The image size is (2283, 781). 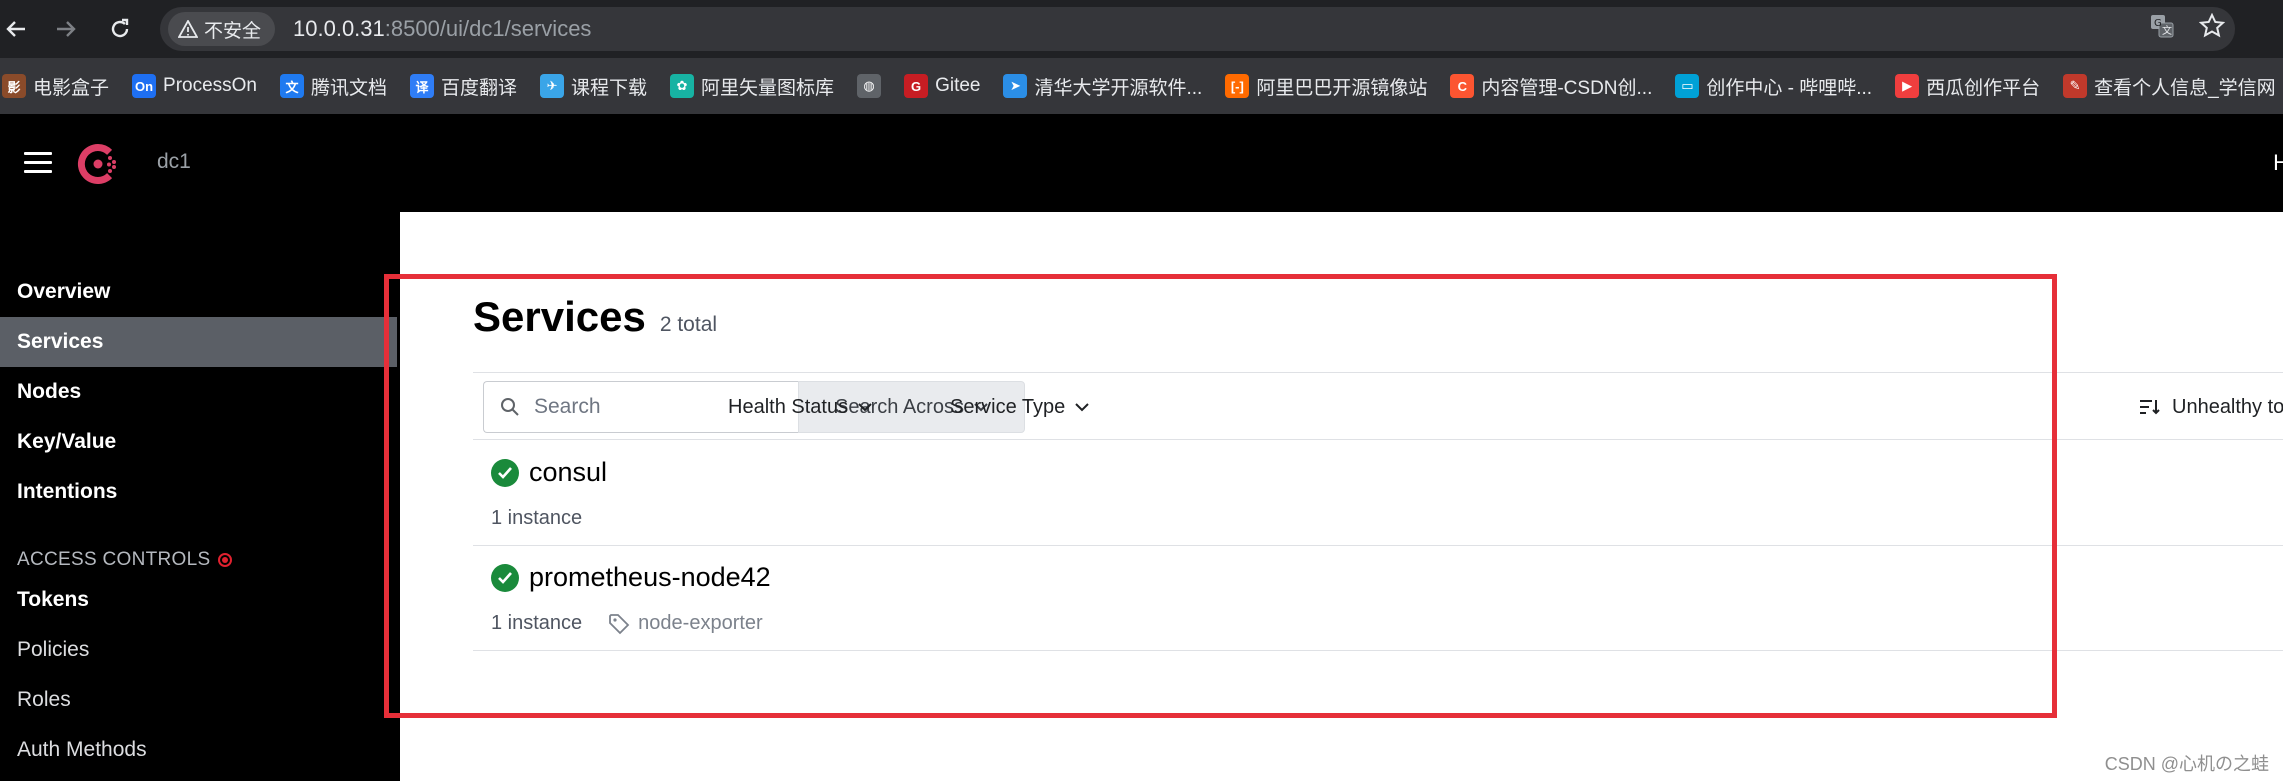 I want to click on tencent-docs-icon: 文, so click(x=292, y=86).